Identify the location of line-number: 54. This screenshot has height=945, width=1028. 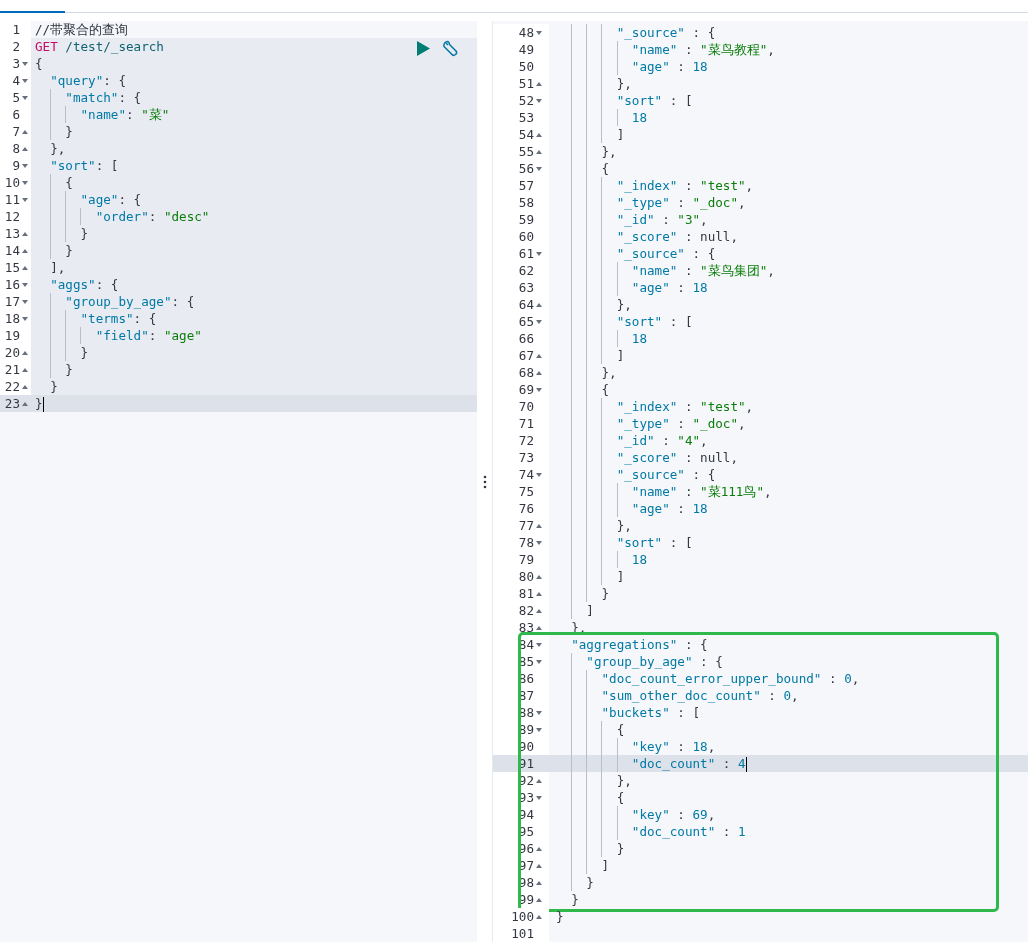
(526, 134).